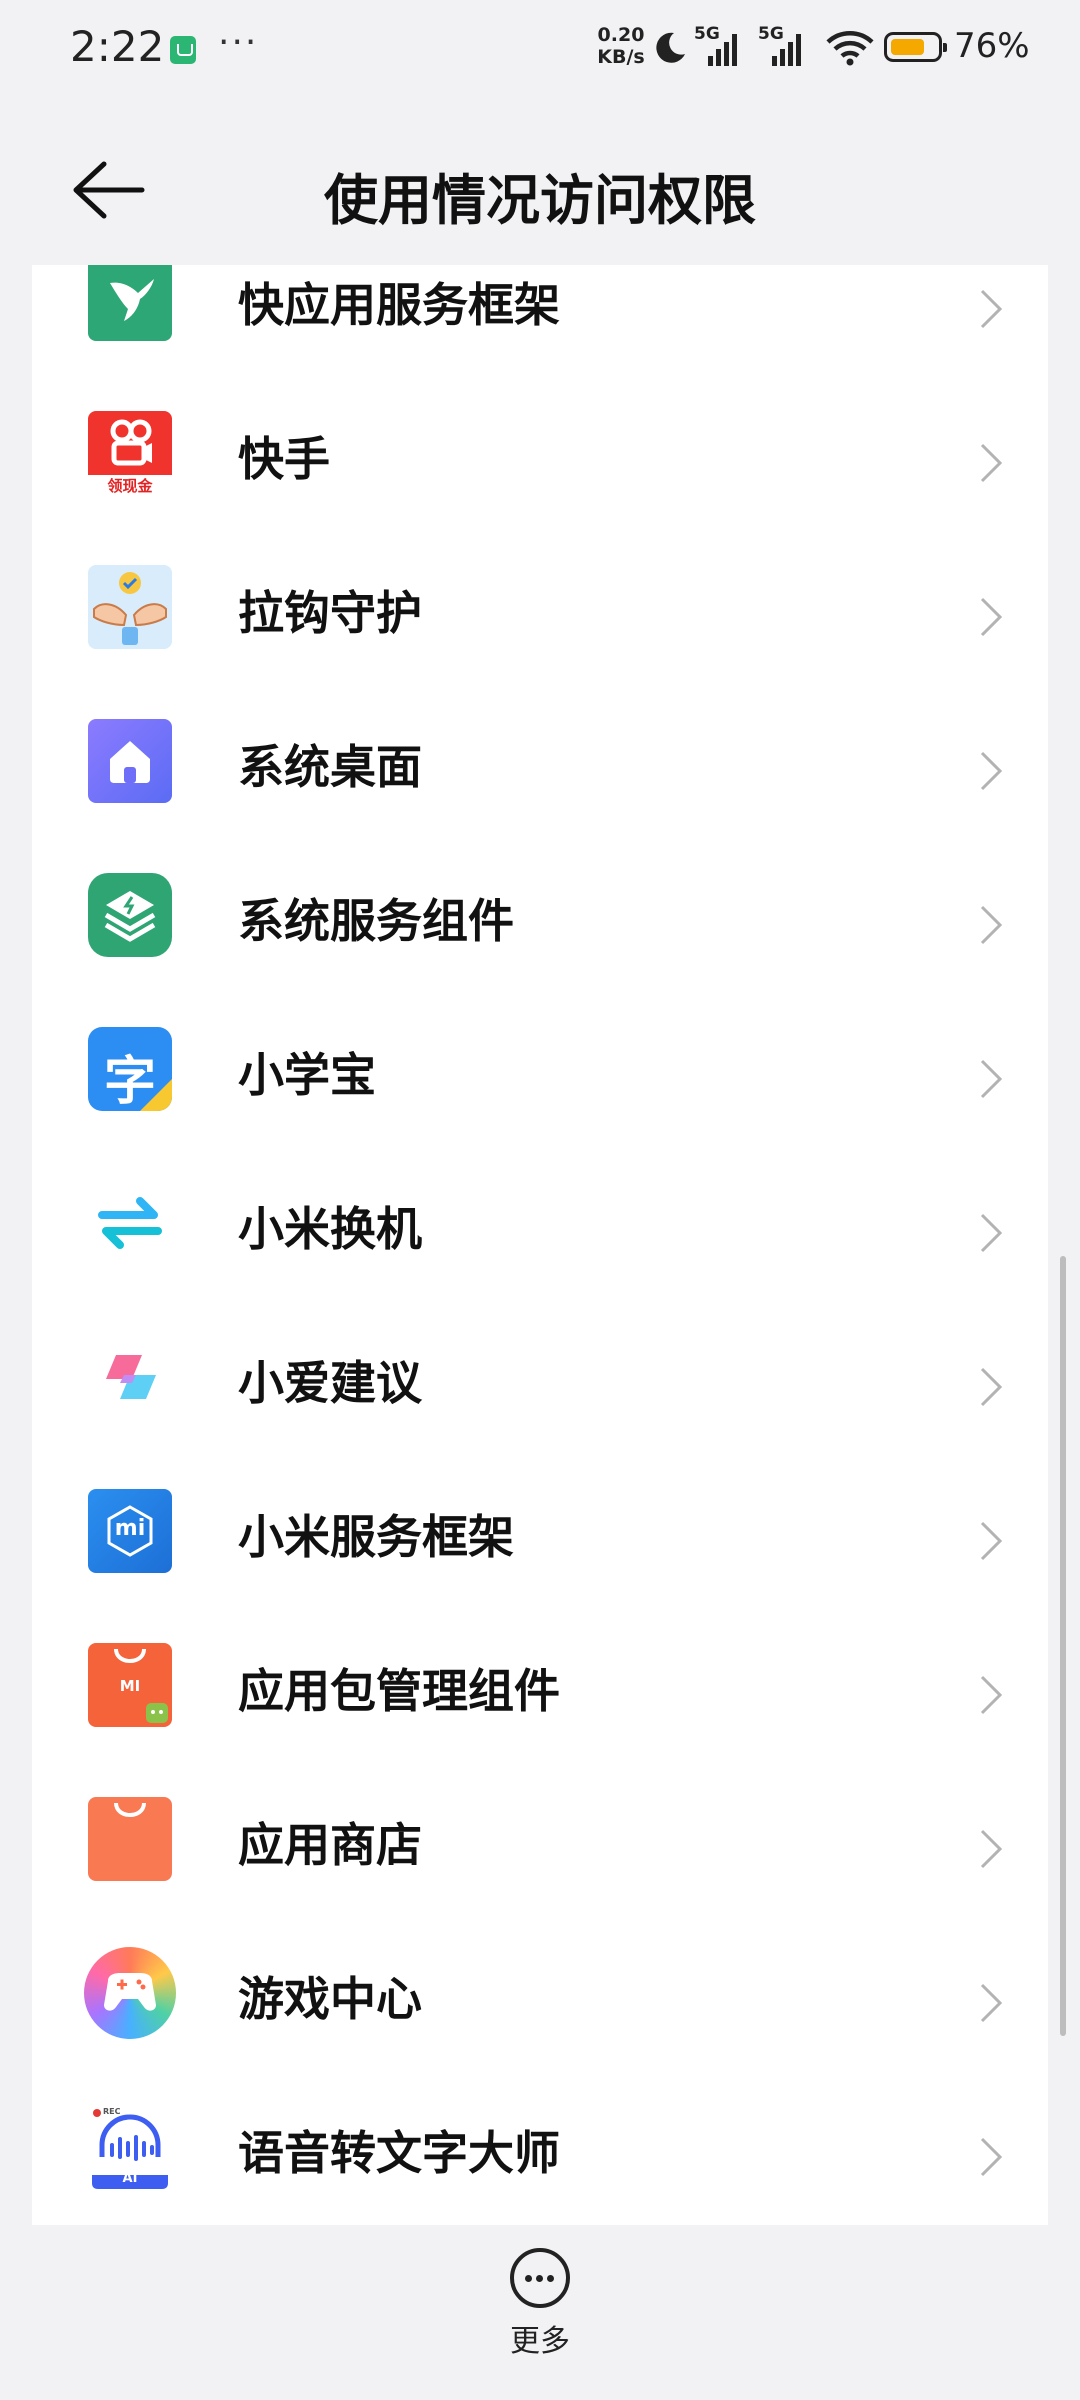  What do you see at coordinates (540, 337) in the screenshot?
I see `list-item-quick-app-framework: 快应用服务框架` at bounding box center [540, 337].